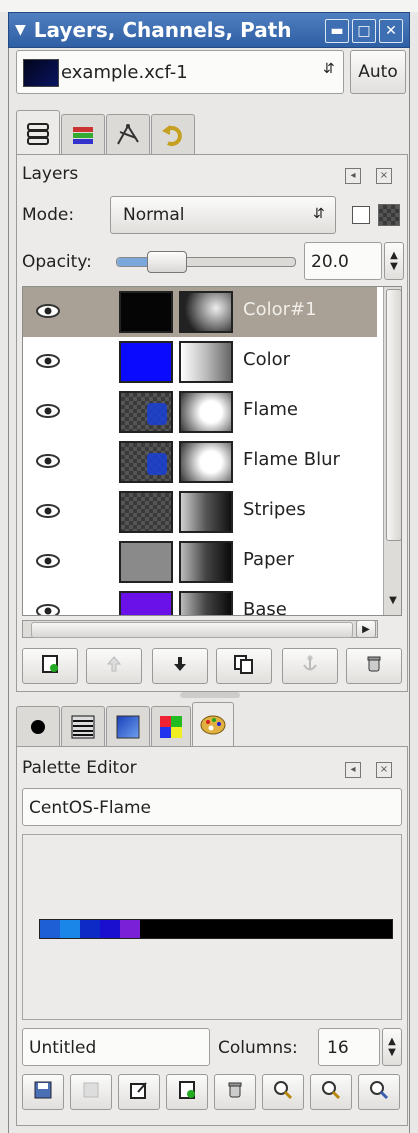  What do you see at coordinates (283, 1092) in the screenshot?
I see `zoom-out-button` at bounding box center [283, 1092].